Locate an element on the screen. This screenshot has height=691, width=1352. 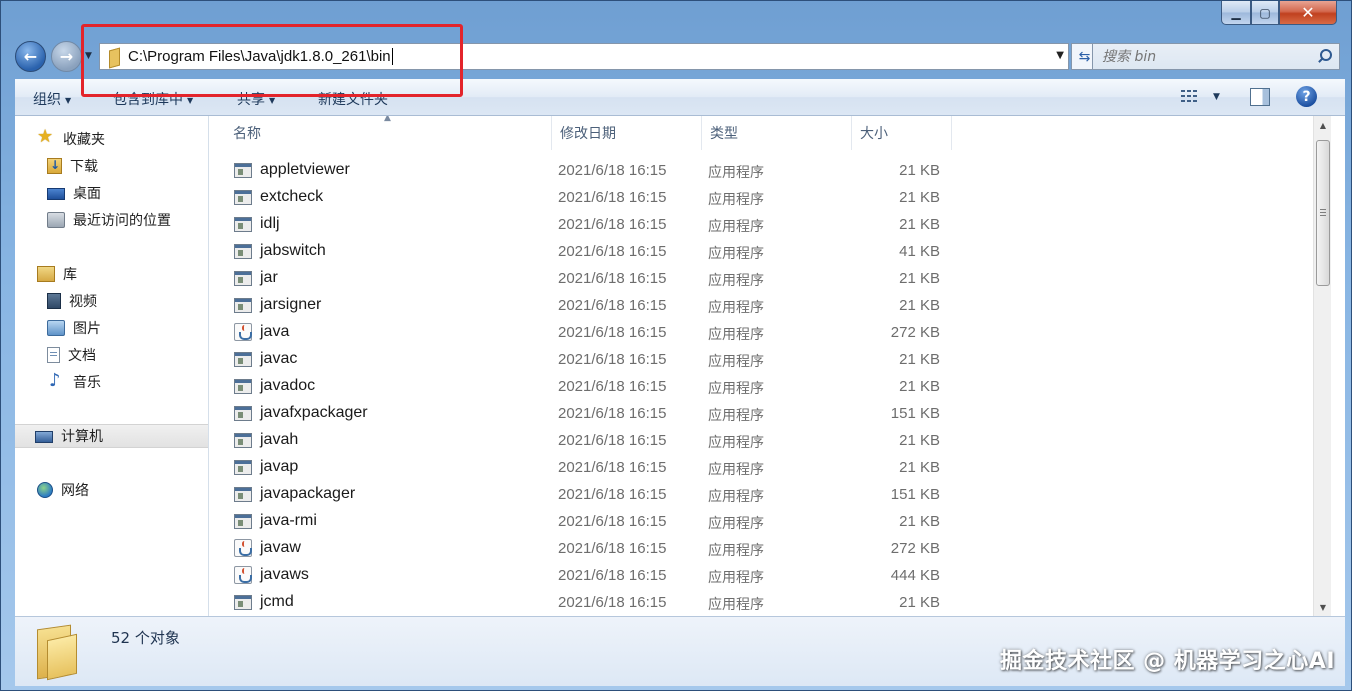
file-name-cell: jabswitch is located at coordinates (280, 251).